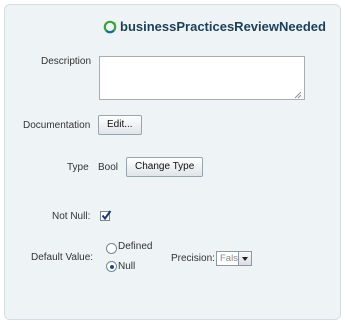 The image size is (345, 324). What do you see at coordinates (298, 95) in the screenshot?
I see `resize-grip-icon` at bounding box center [298, 95].